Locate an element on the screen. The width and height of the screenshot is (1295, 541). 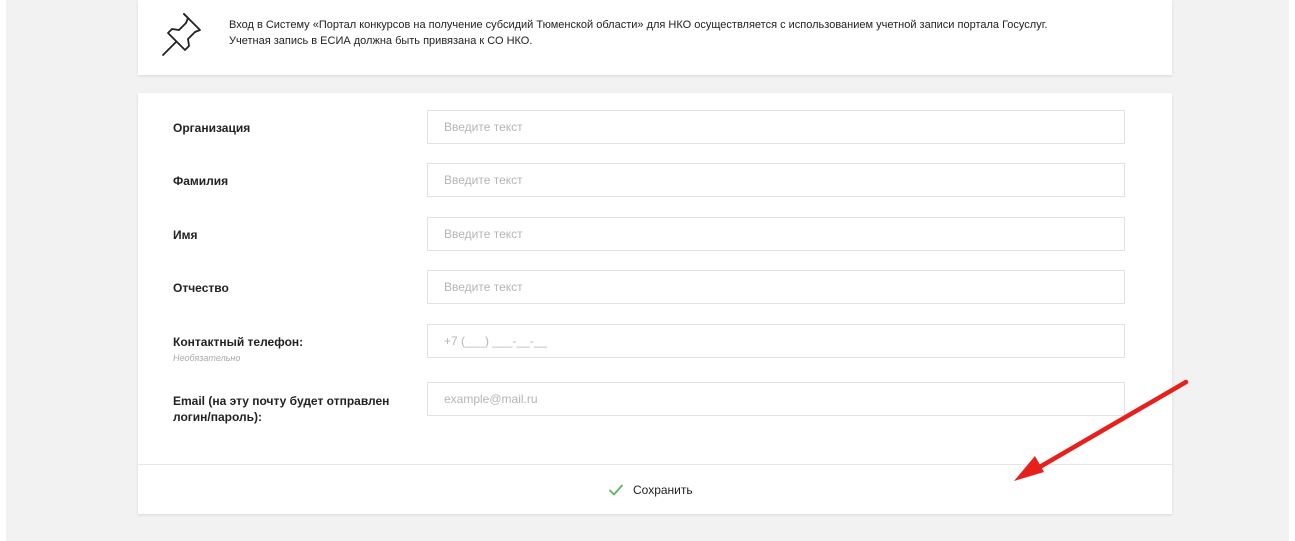
save-button-label: Сохранить is located at coordinates (663, 490).